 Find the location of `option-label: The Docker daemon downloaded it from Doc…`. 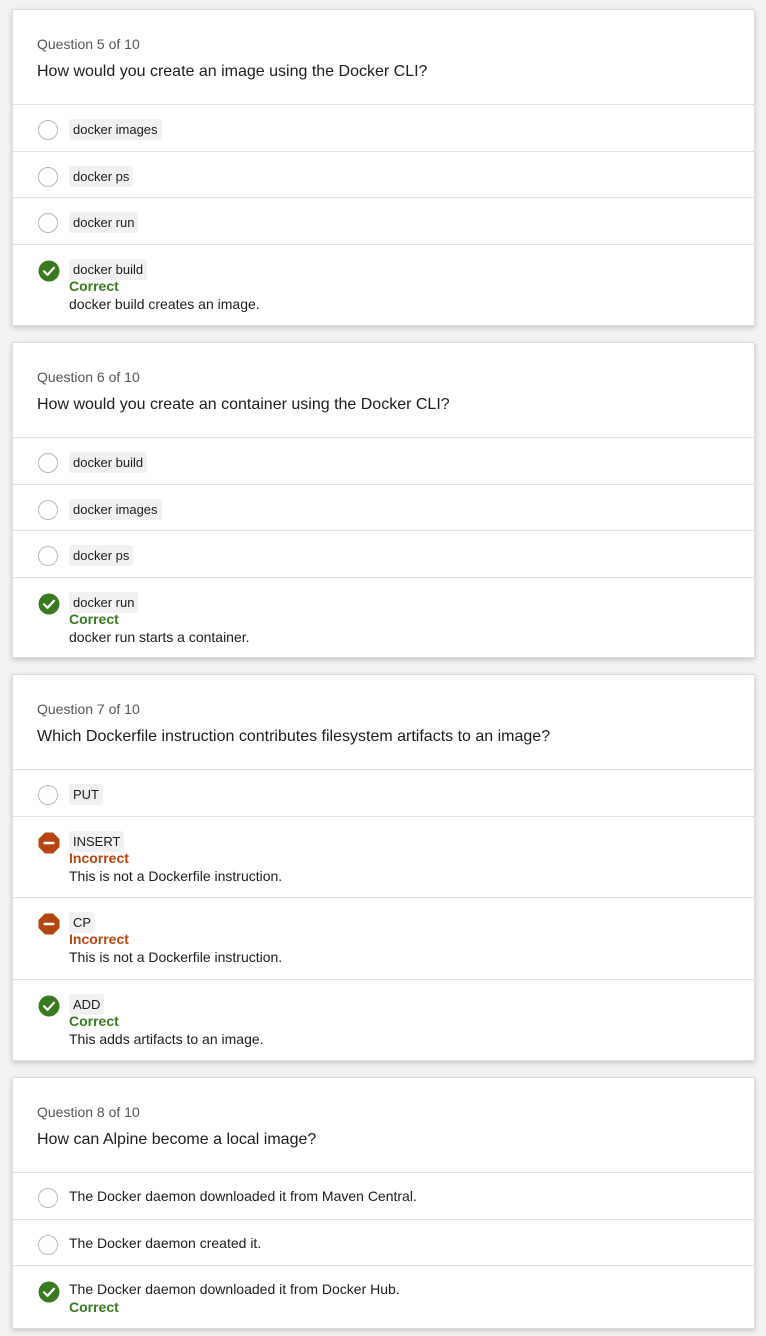

option-label: The Docker daemon downloaded it from Doc… is located at coordinates (234, 1289).